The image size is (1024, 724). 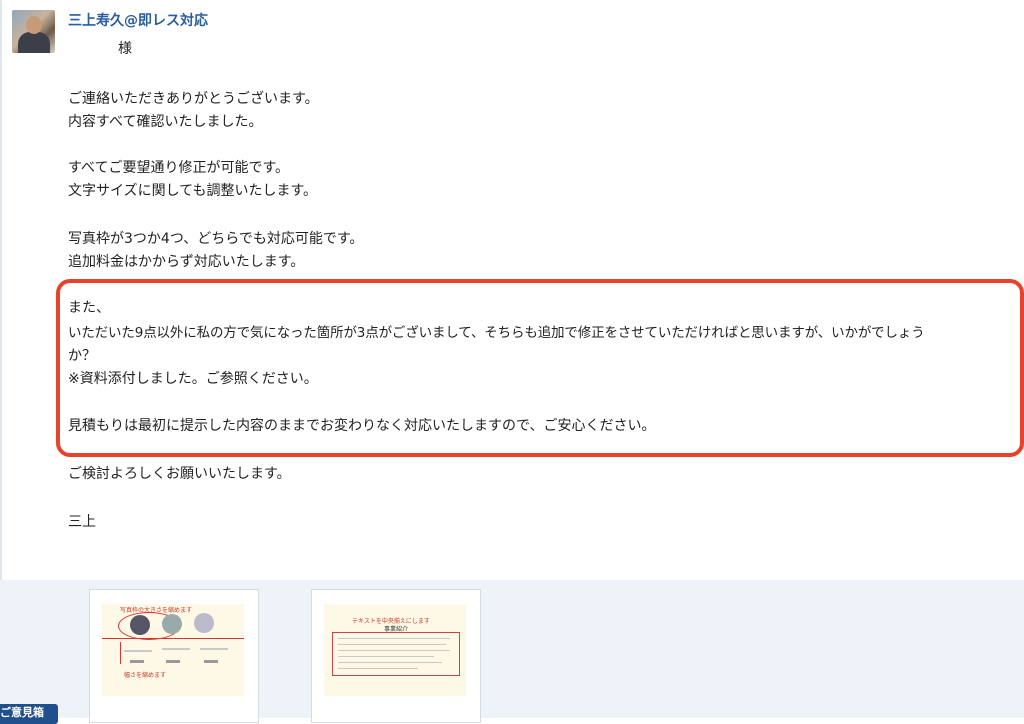 What do you see at coordinates (193, 379) in the screenshot?
I see `message-line: ※資料添付しました。ご参照ください。` at bounding box center [193, 379].